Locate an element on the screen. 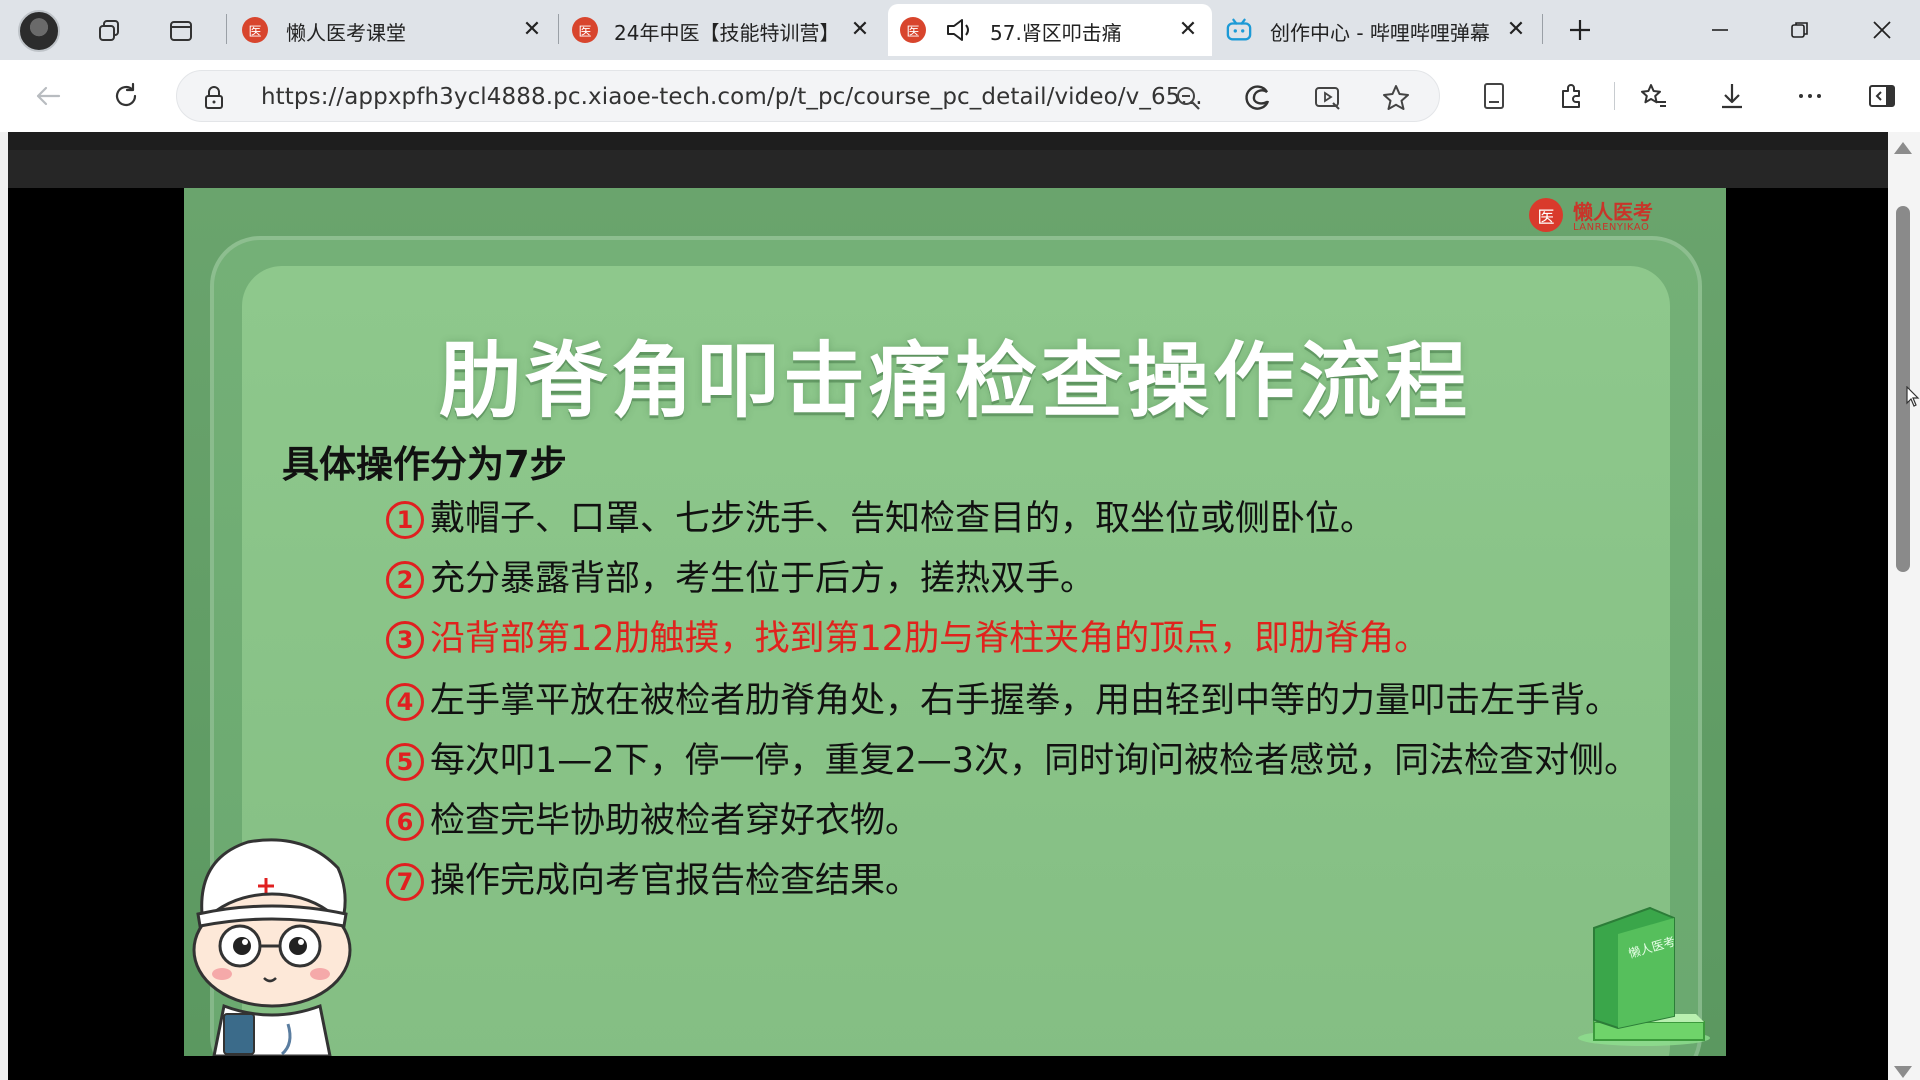  tab-lanren-course: 医 懒人医考课堂 ✕ is located at coordinates (395, 30).